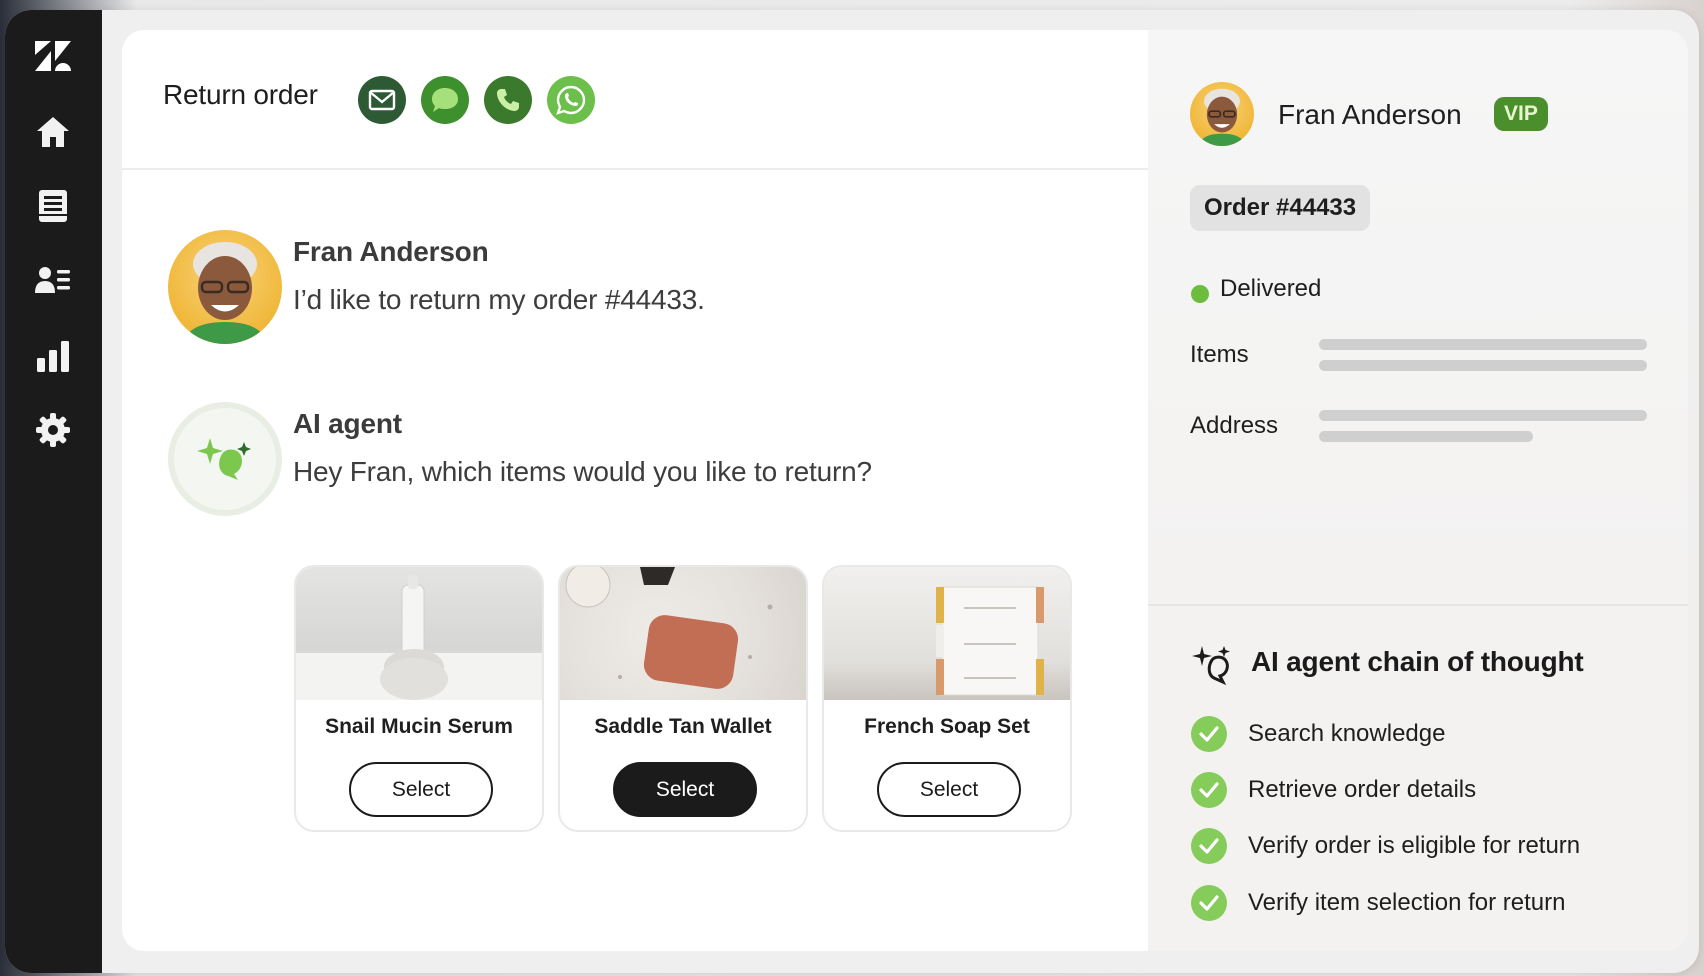  Describe the element at coordinates (53, 132) in the screenshot. I see `home-icon` at that location.